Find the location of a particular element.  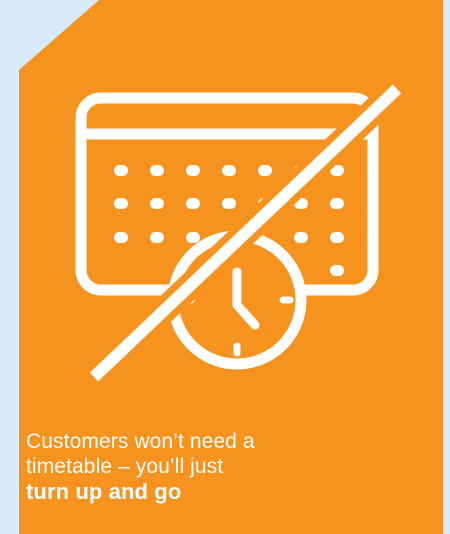

caption-line-2: timetable – you’ll just is located at coordinates (125, 466).